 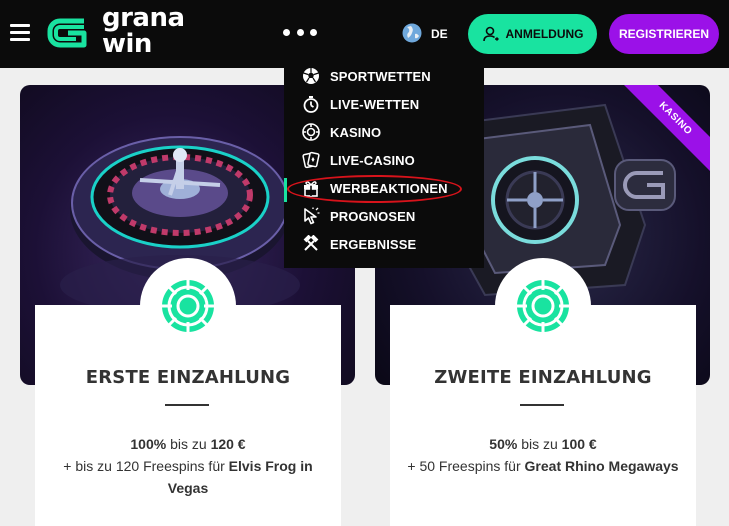 What do you see at coordinates (188, 377) in the screenshot?
I see `promo-title: ERSTE EINZAHLUNG` at bounding box center [188, 377].